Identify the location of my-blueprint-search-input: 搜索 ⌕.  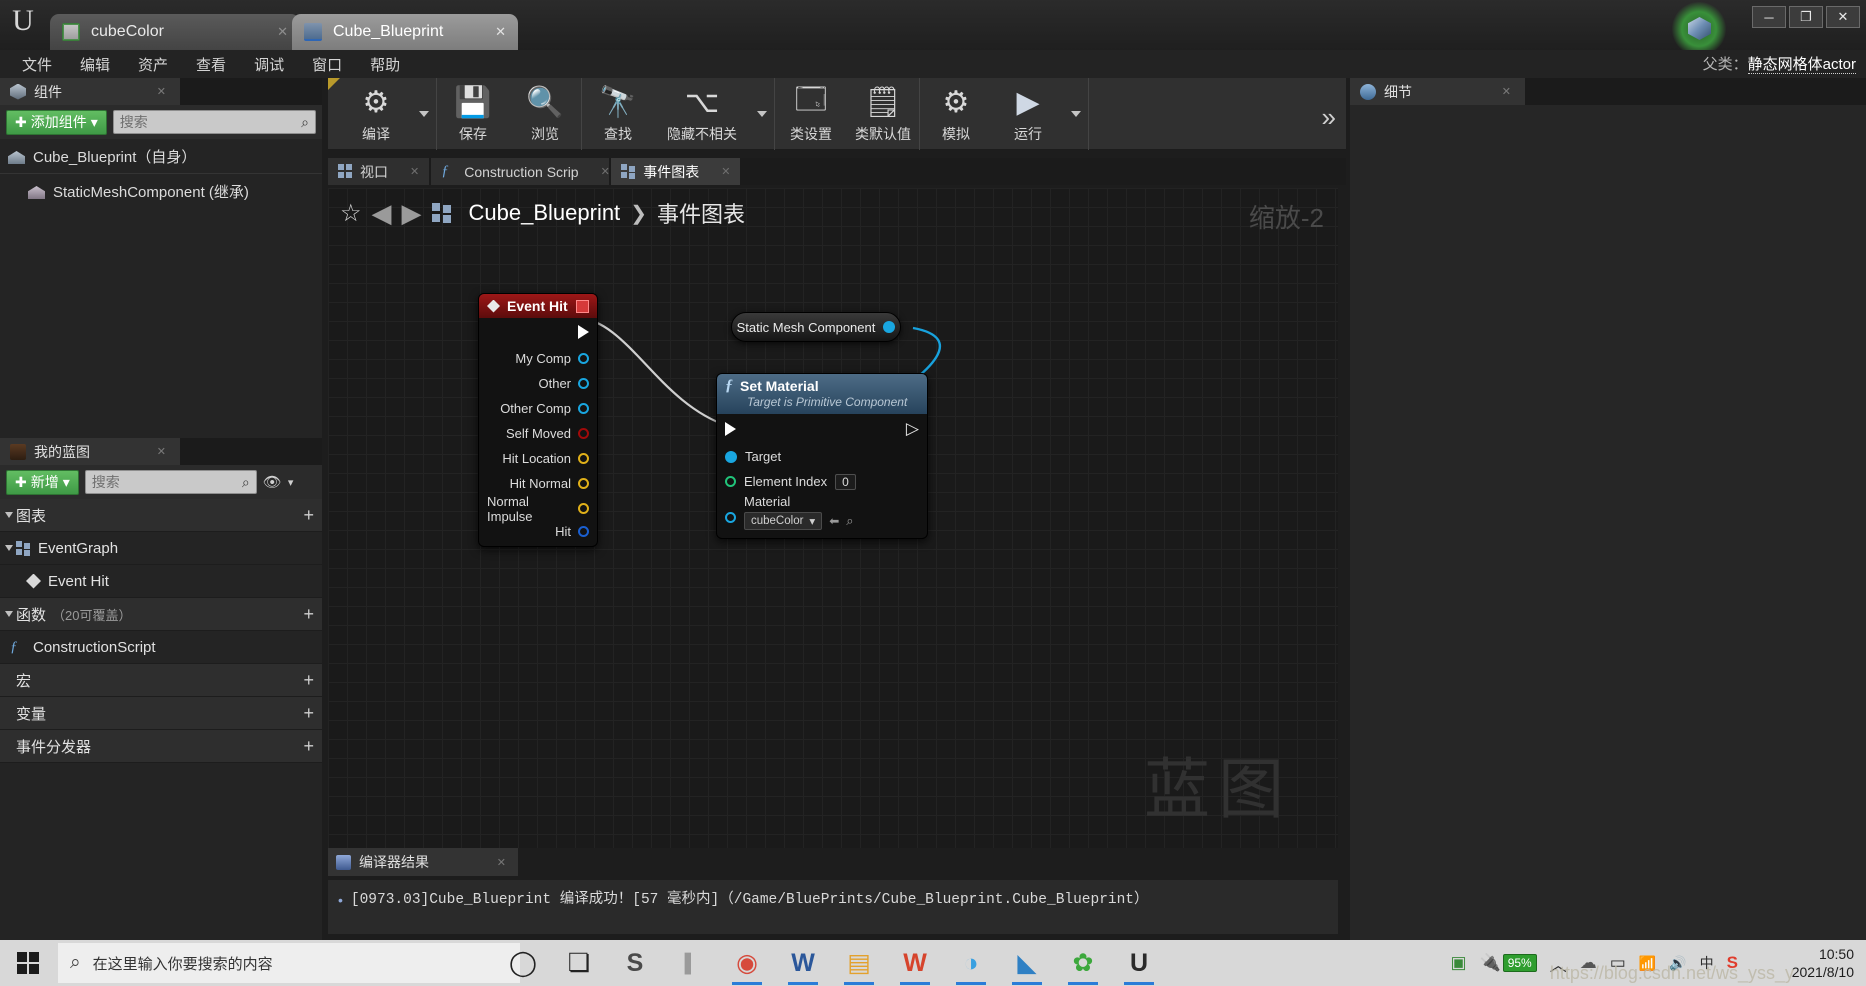
(170, 482).